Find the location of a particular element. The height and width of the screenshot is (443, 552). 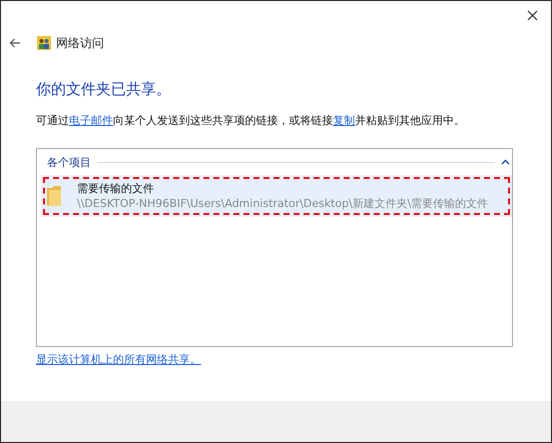

group-title: 各个项目 is located at coordinates (69, 162).